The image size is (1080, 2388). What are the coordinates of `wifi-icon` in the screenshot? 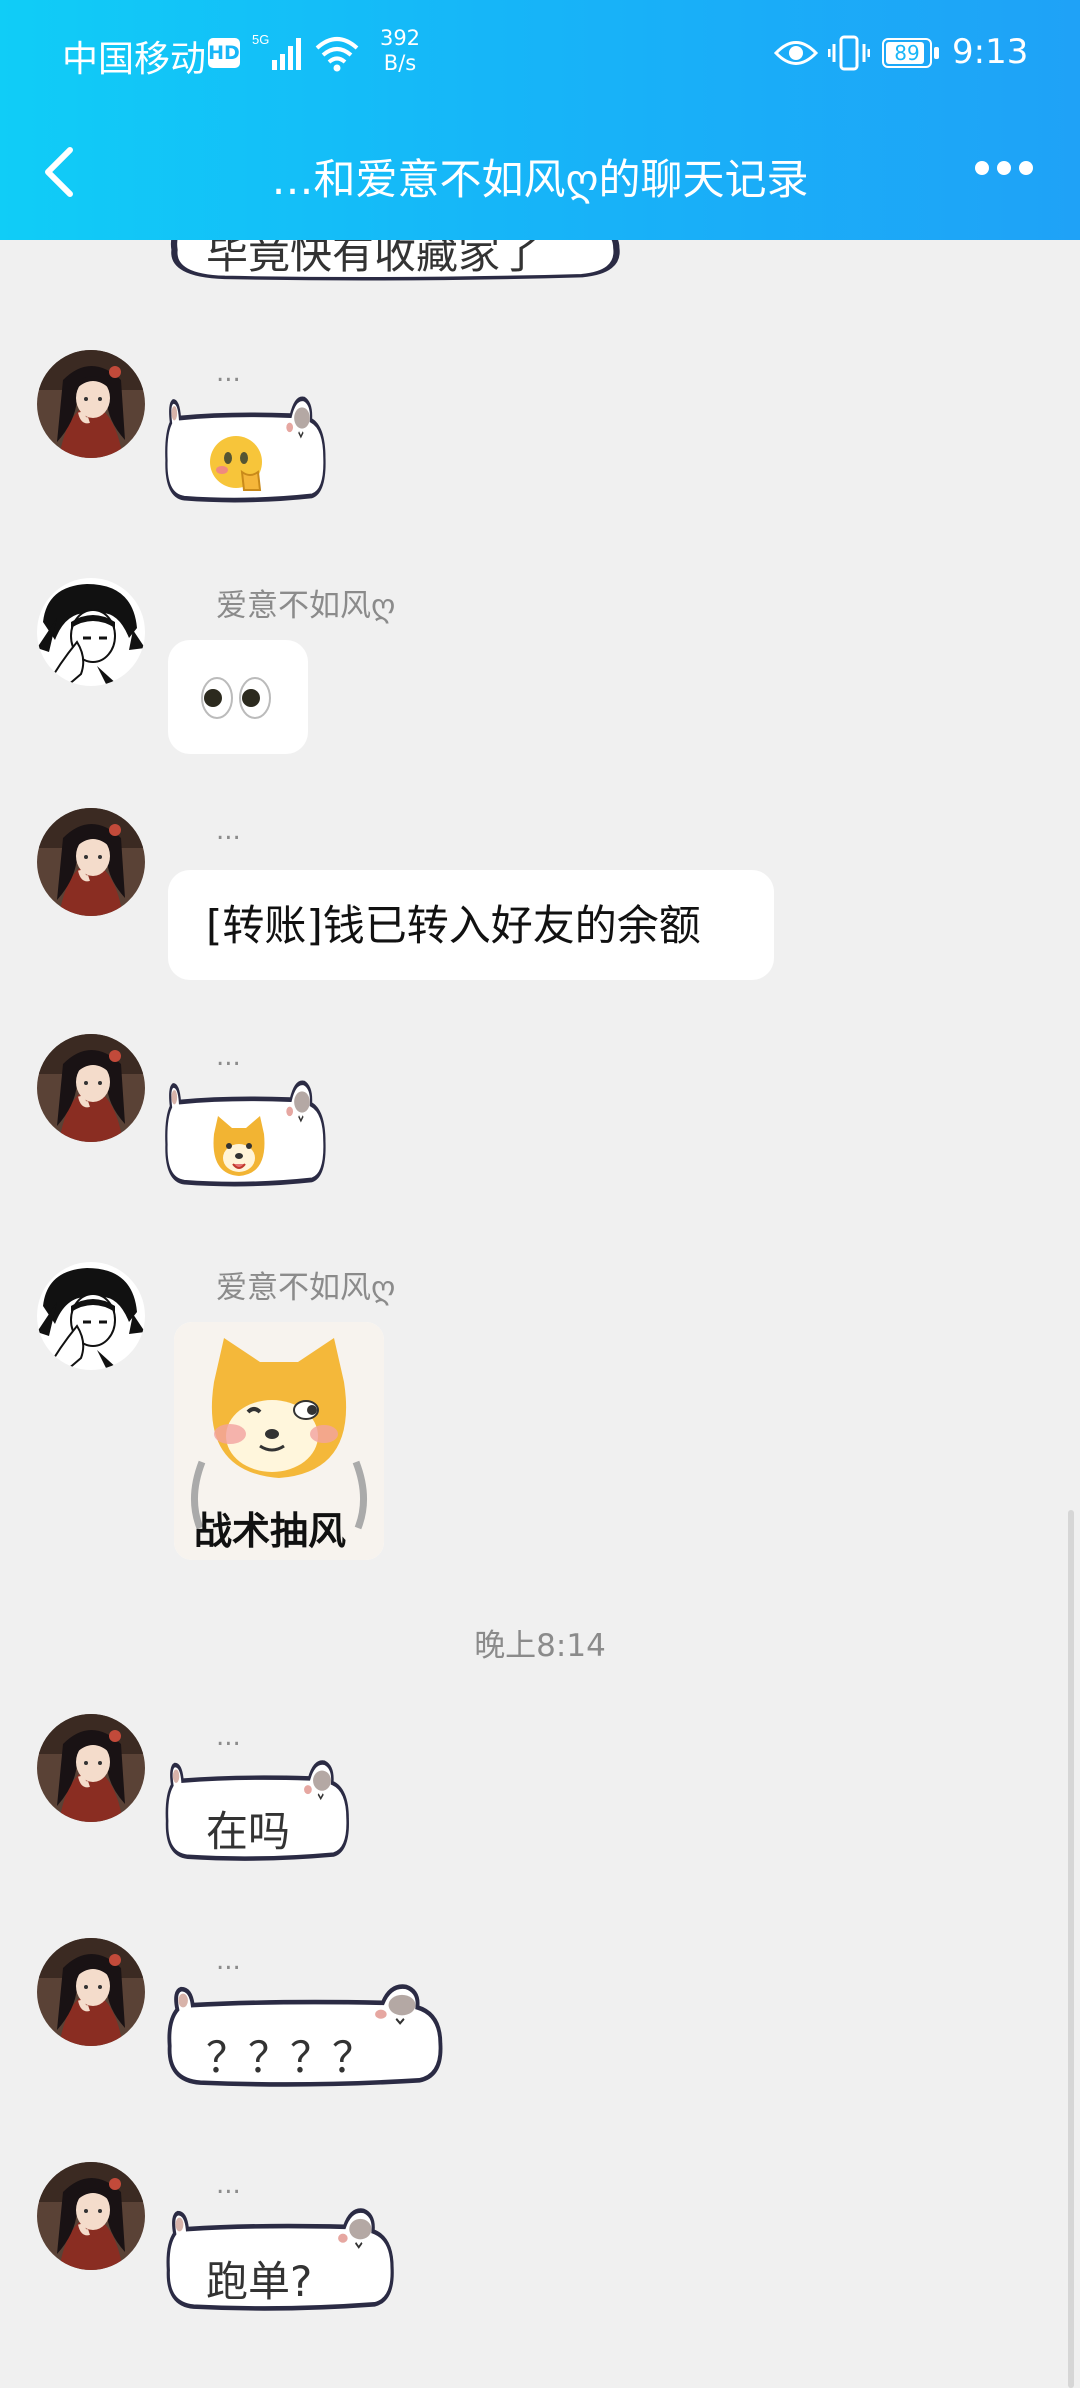 It's located at (337, 54).